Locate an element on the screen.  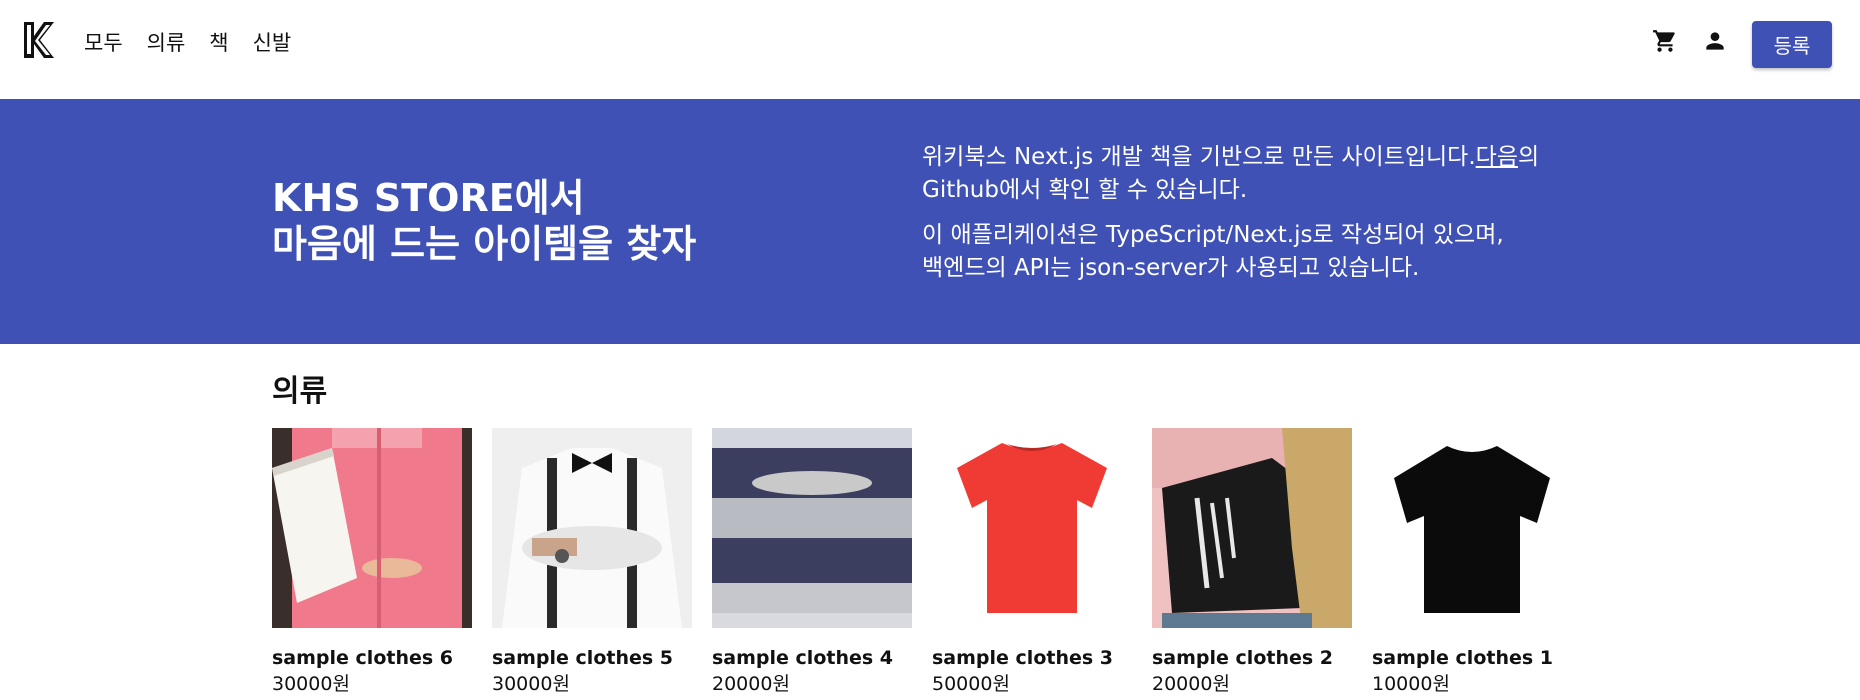
product-card: sample clothes 3 50000원 is located at coordinates (1032, 563).